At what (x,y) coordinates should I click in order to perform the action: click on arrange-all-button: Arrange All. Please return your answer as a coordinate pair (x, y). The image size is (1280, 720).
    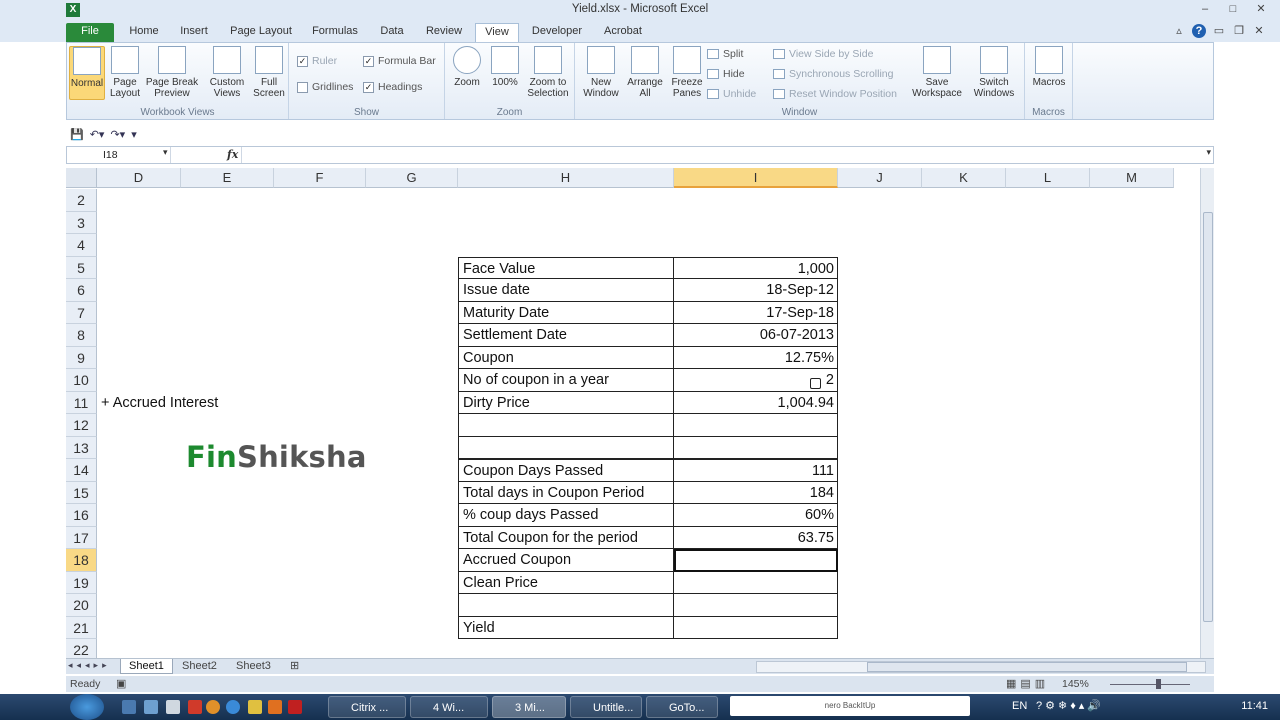
    Looking at the image, I should click on (645, 72).